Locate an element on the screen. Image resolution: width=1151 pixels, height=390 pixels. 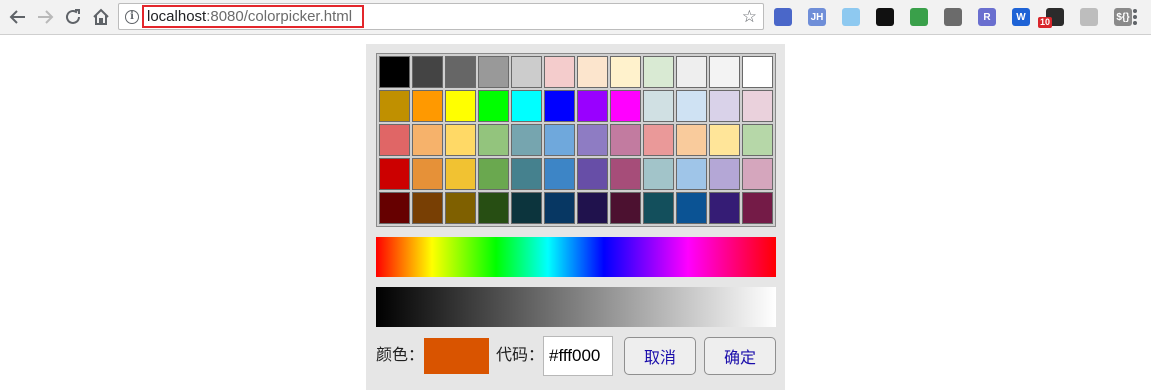
browser-menu-icon is located at coordinates (1135, 17).